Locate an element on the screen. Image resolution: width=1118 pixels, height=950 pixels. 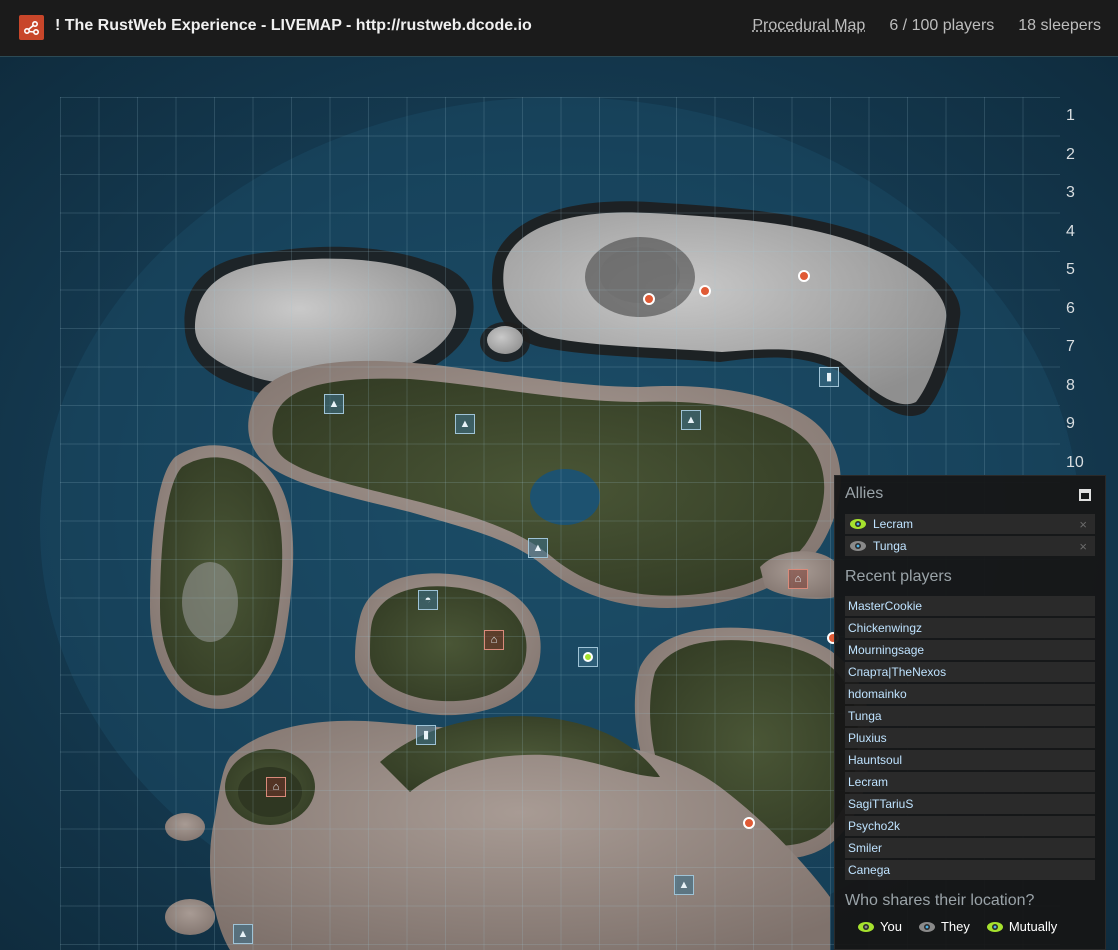
row-label: 7 is located at coordinates (1070, 346).